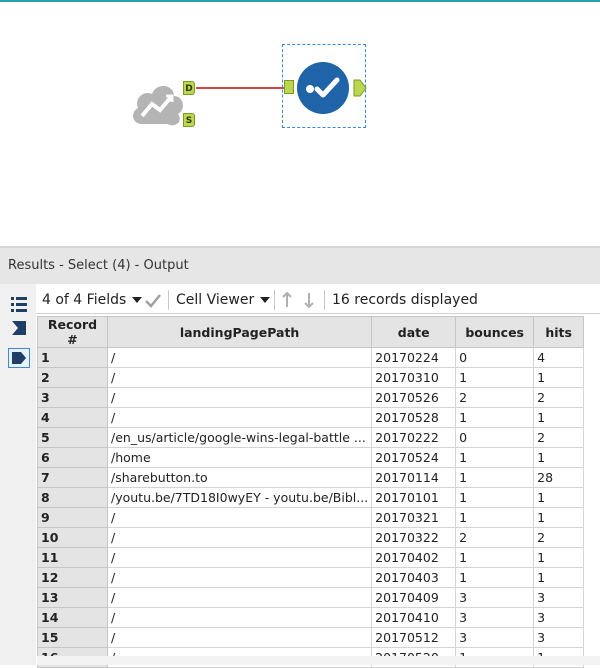 The height and width of the screenshot is (668, 600). What do you see at coordinates (240, 88) in the screenshot?
I see `connection-line` at bounding box center [240, 88].